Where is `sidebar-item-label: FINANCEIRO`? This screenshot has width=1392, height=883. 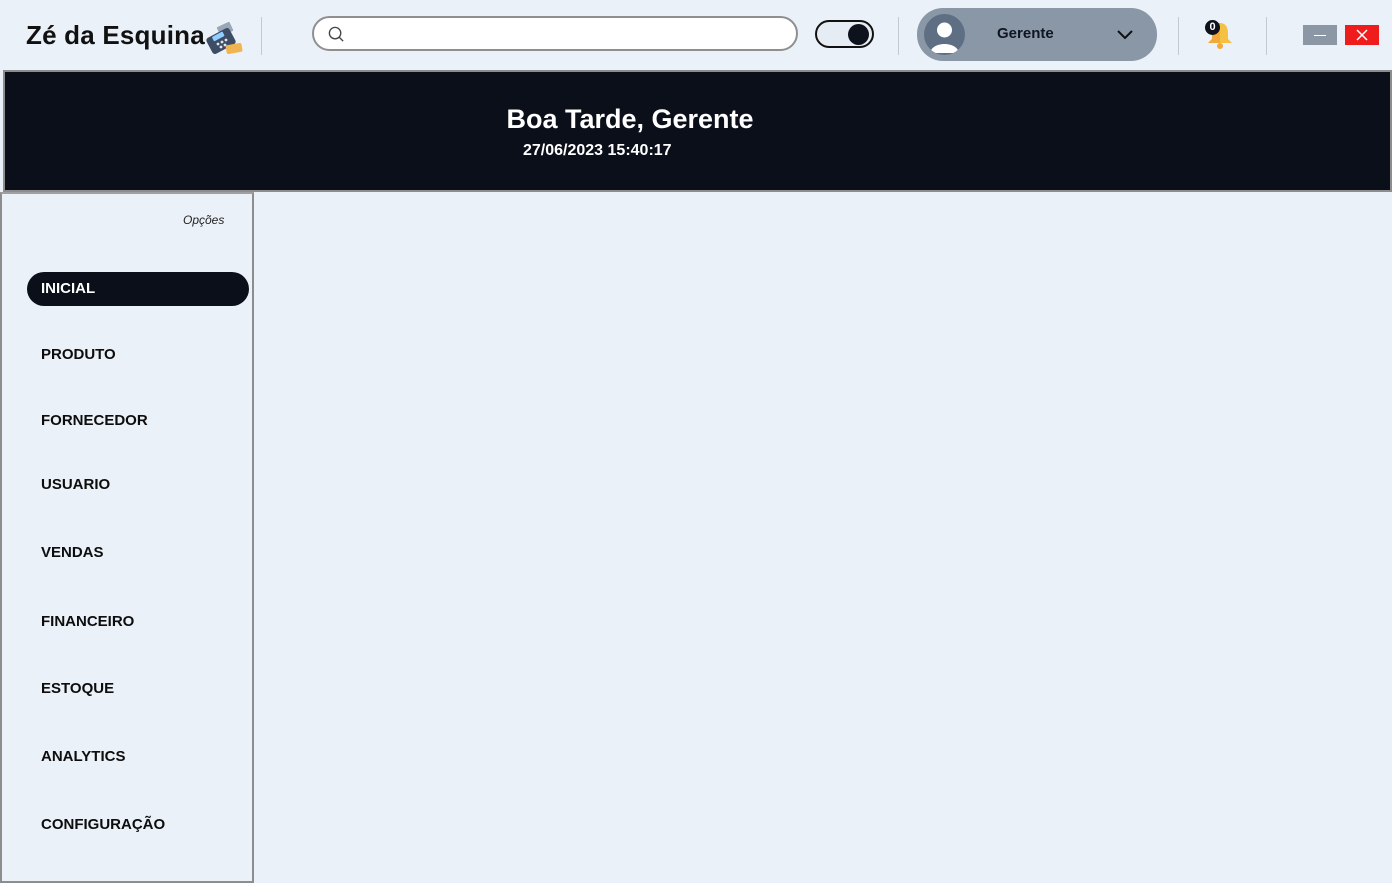
sidebar-item-label: FINANCEIRO is located at coordinates (88, 621).